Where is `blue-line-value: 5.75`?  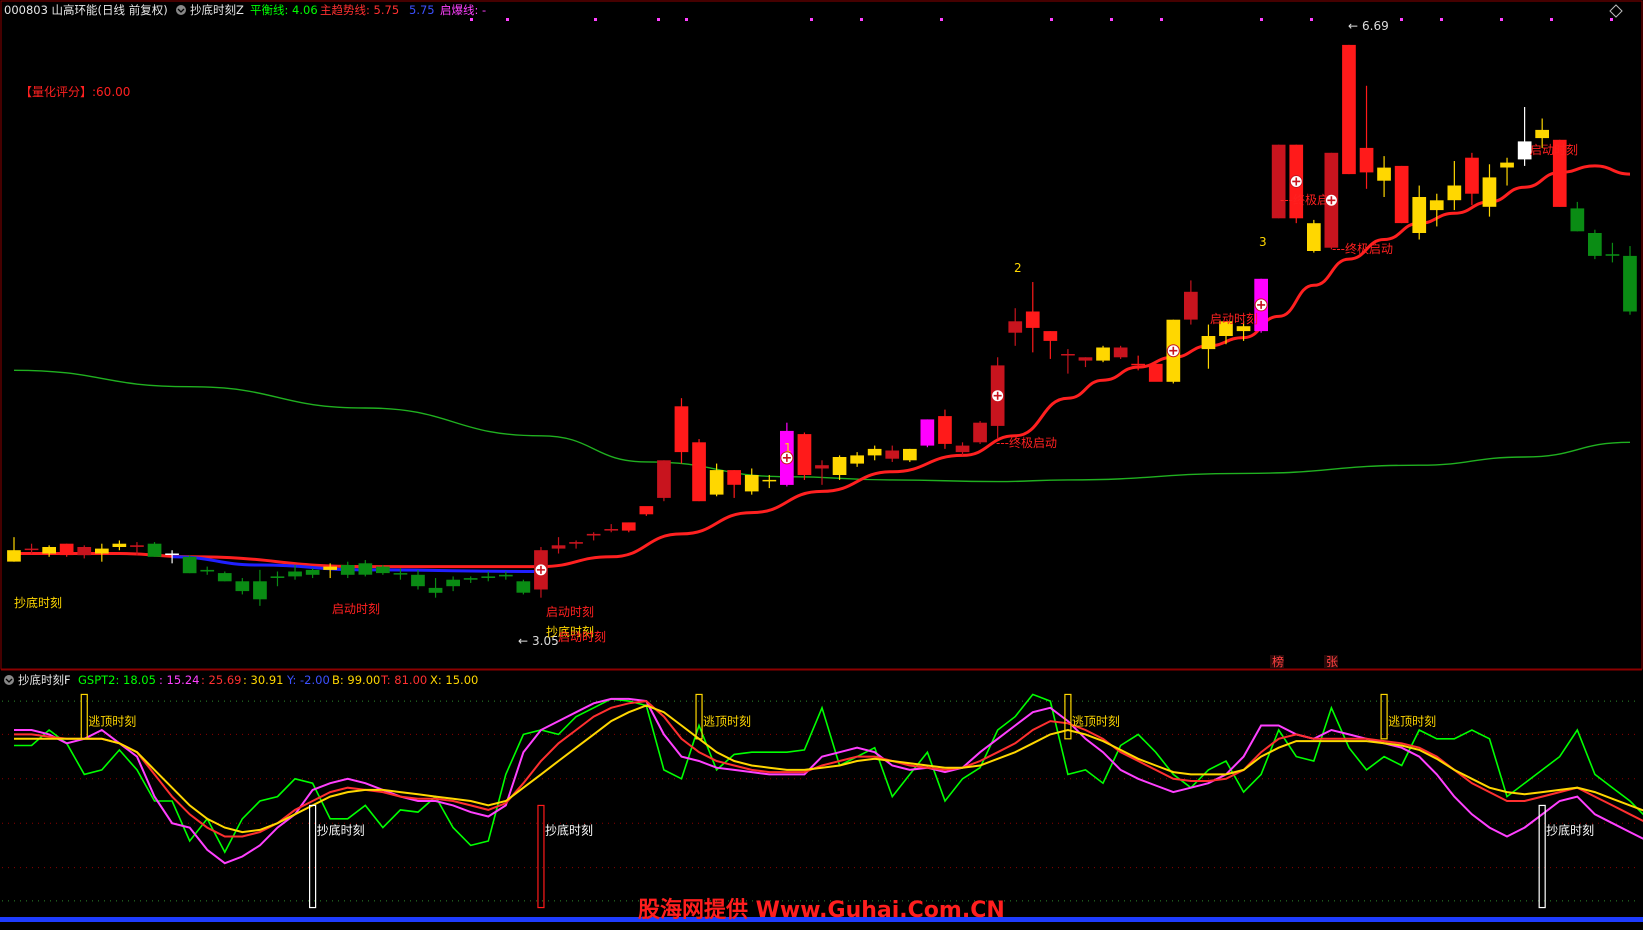
blue-line-value: 5.75 is located at coordinates (422, 10).